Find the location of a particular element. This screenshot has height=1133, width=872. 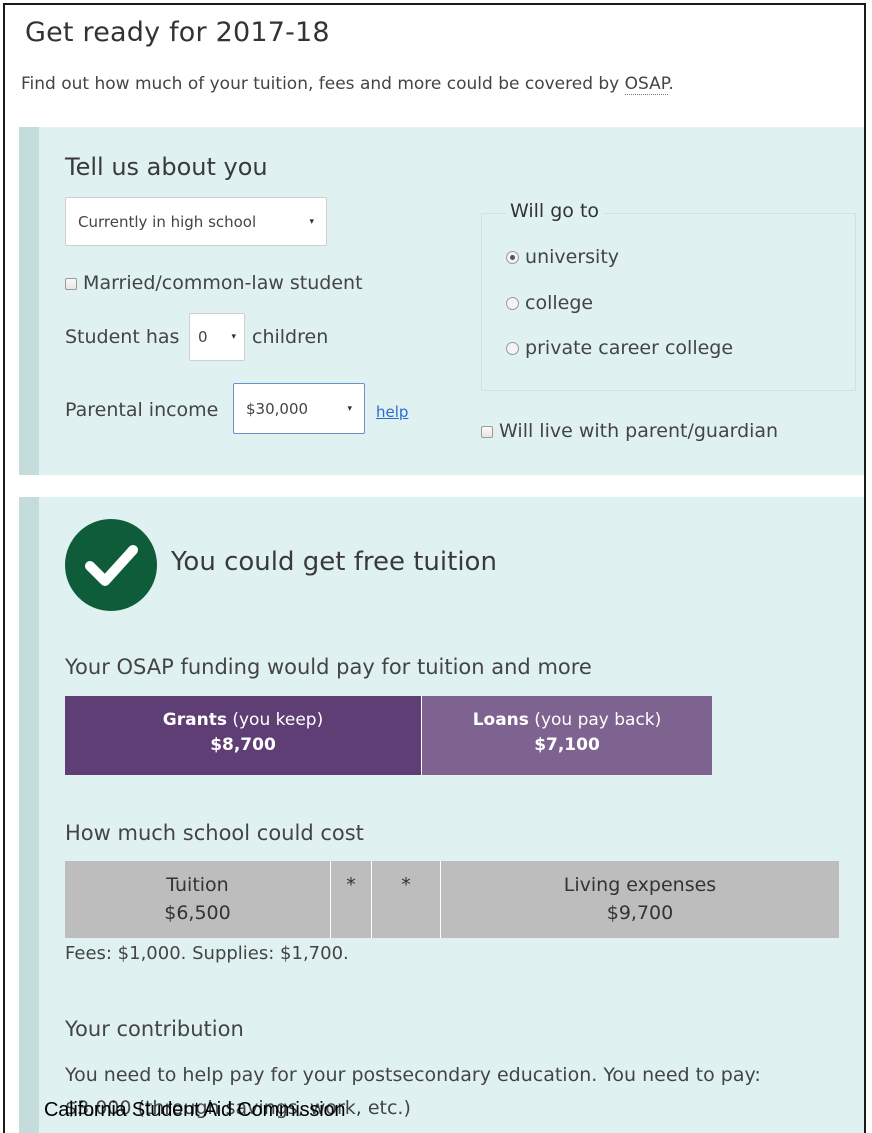

radio-option-private-career-college: private career college is located at coordinates (619, 348).